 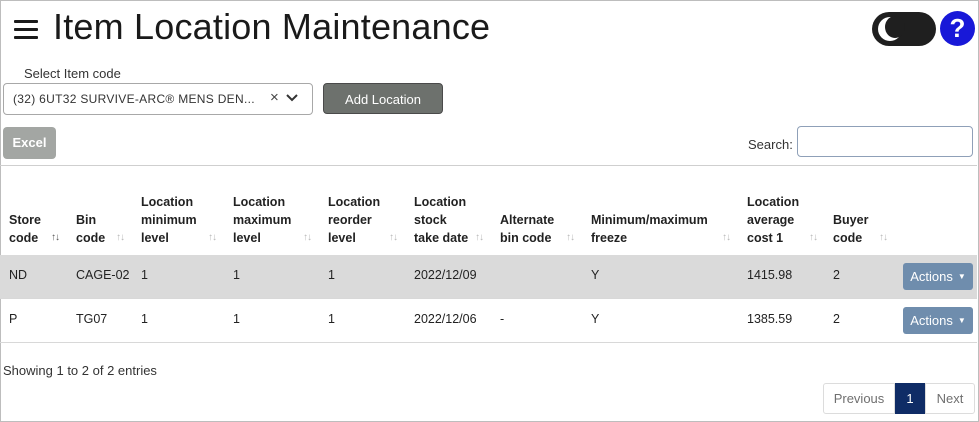 I want to click on clear-icon: ×, so click(x=274, y=97).